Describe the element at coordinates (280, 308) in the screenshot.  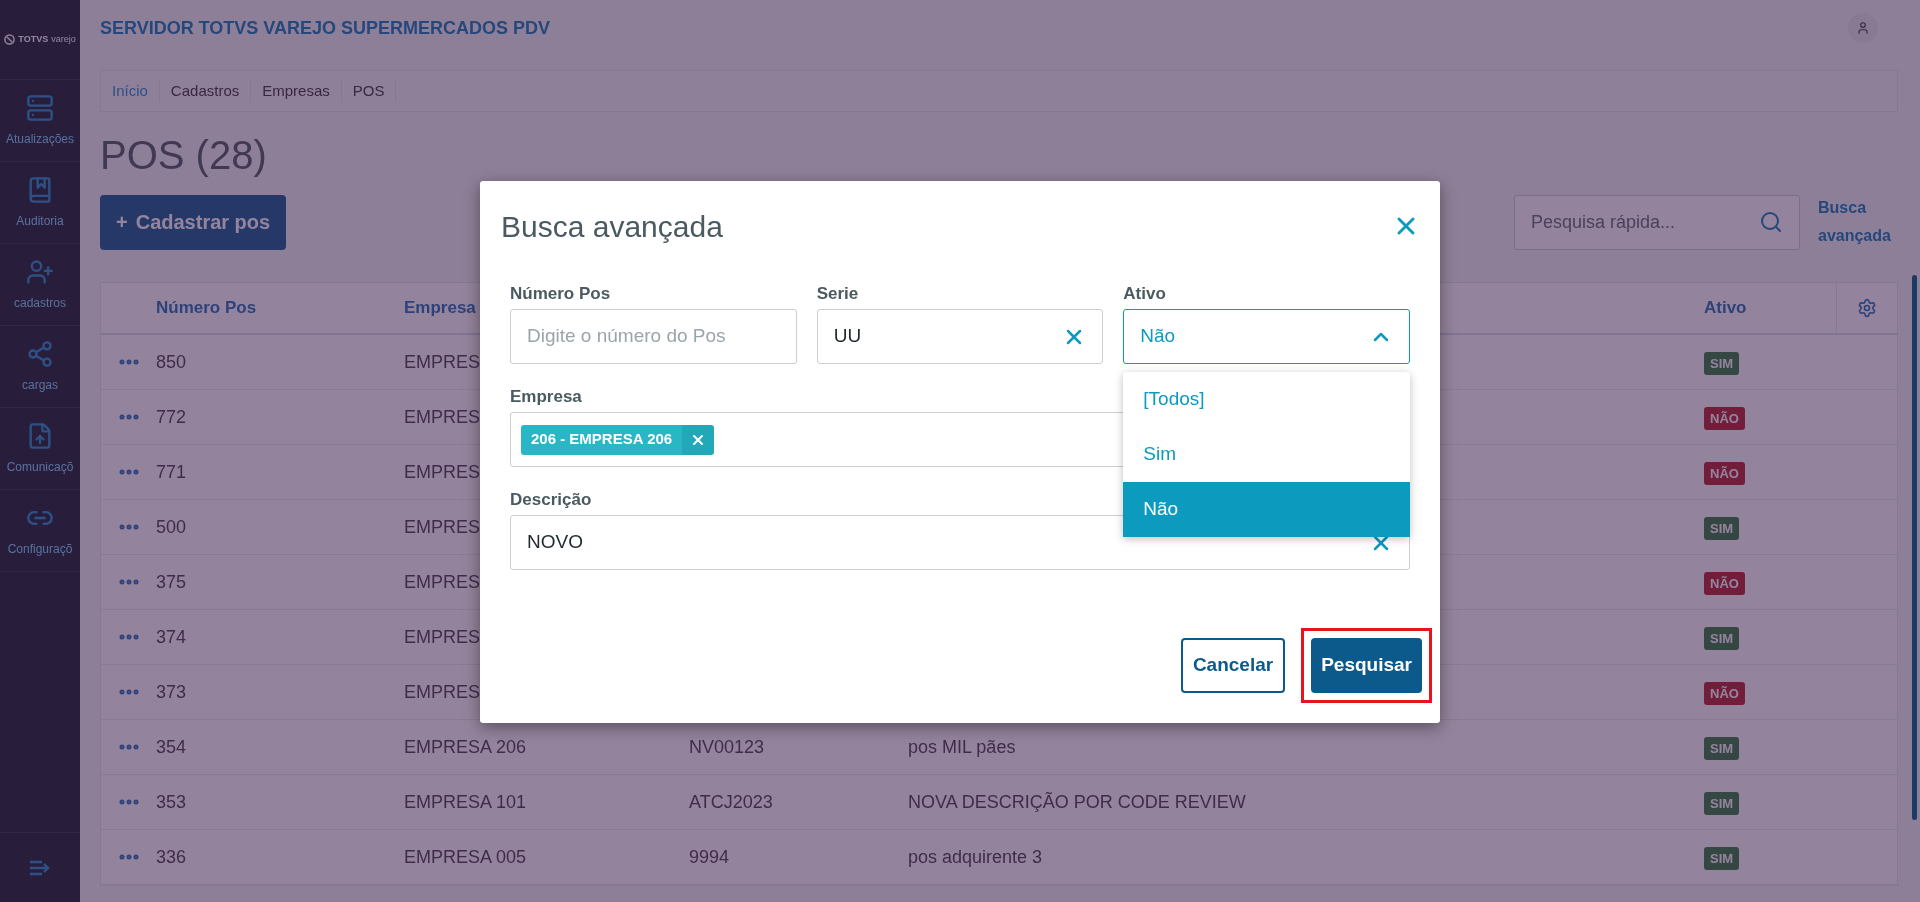
I see `column-header: Número Pos` at that location.